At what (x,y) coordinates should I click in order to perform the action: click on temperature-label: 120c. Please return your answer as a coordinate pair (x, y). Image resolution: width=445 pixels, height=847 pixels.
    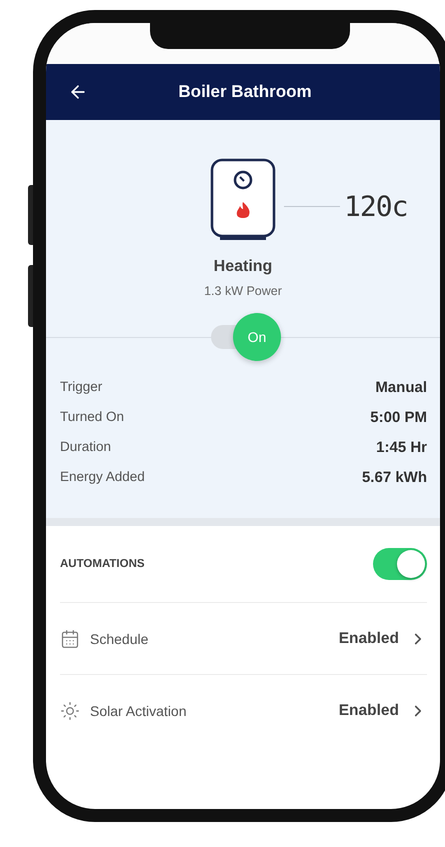
    Looking at the image, I should click on (376, 206).